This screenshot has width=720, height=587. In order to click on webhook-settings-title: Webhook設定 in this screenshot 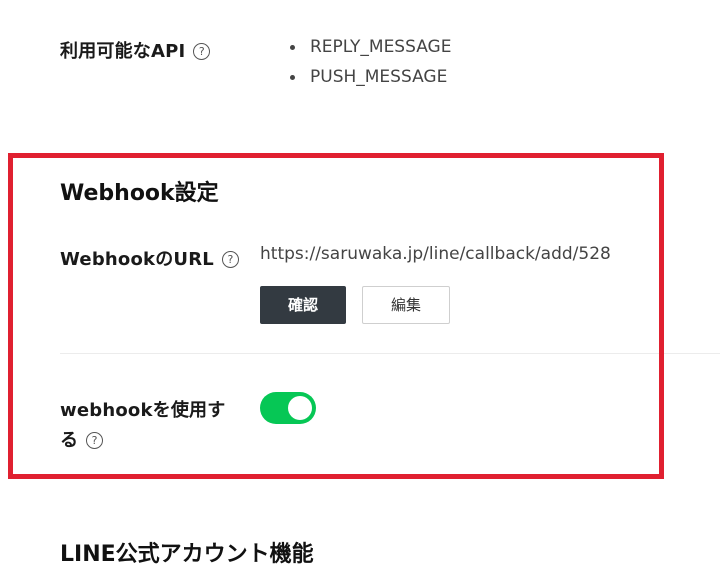, I will do `click(139, 193)`.